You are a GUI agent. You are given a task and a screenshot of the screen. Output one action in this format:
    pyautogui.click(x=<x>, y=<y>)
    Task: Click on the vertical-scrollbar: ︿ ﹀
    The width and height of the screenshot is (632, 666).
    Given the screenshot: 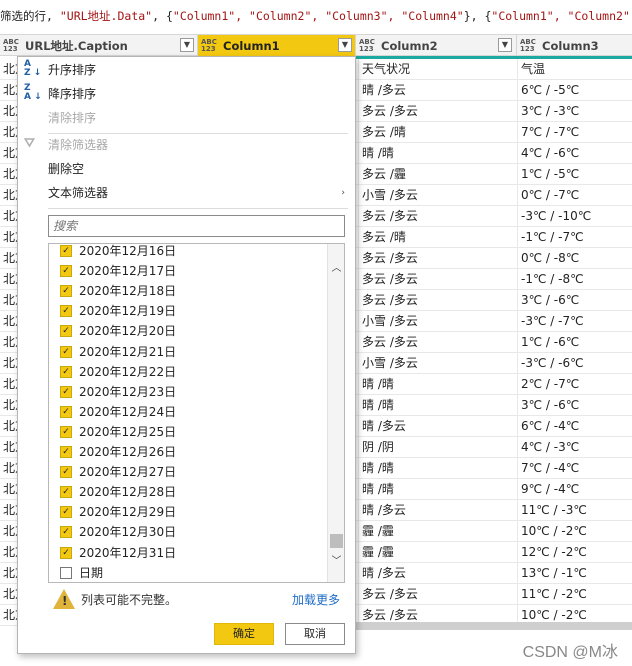 What is the action you would take?
    pyautogui.click(x=335, y=413)
    